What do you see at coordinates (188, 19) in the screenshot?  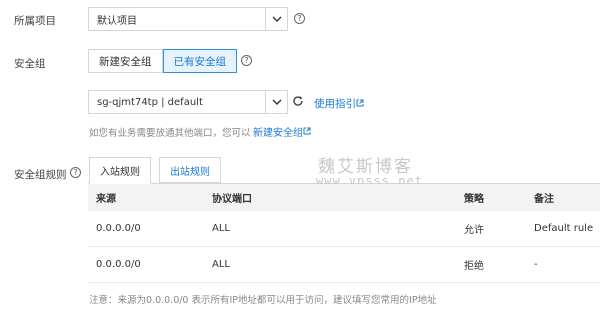 I see `project-select: 默认项目` at bounding box center [188, 19].